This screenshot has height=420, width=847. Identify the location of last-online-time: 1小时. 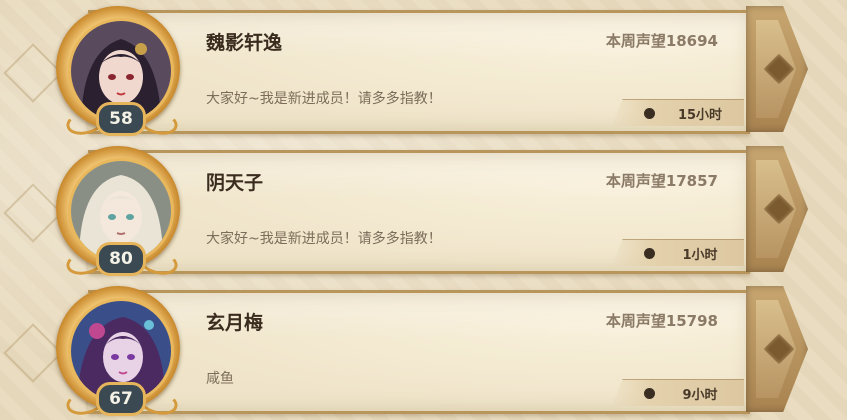
(700, 255).